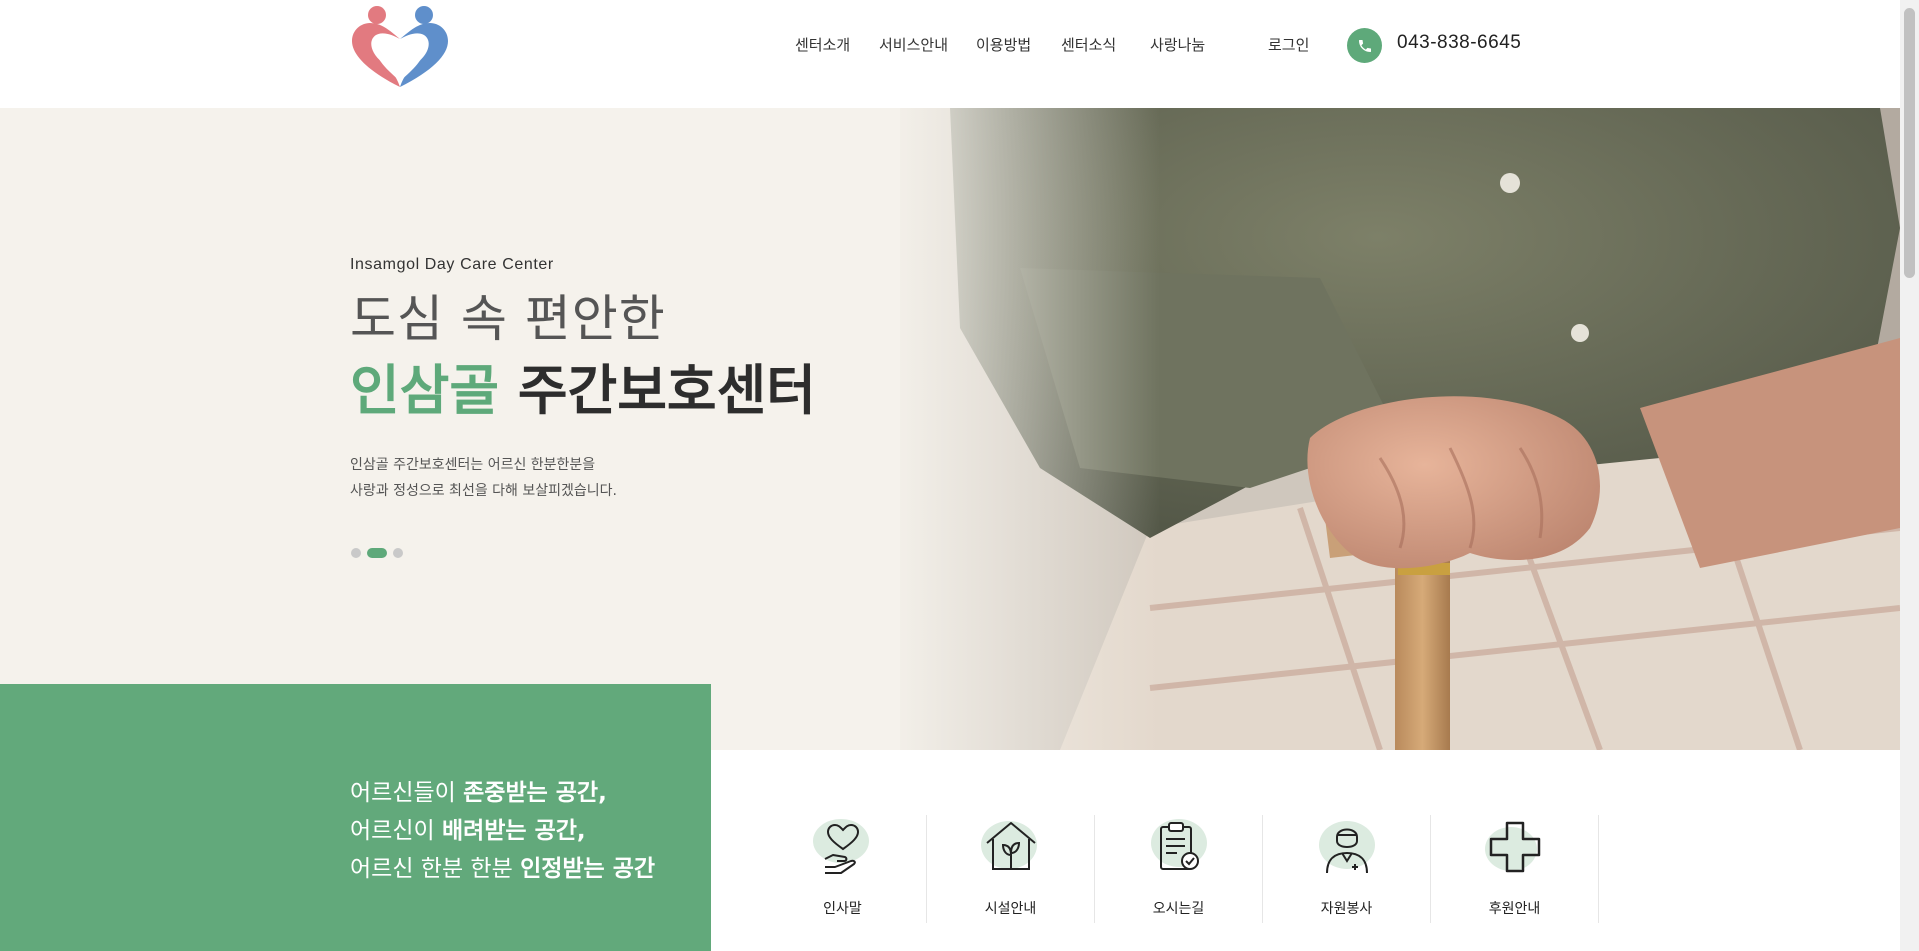 This screenshot has height=951, width=1919. I want to click on nurse-icon, so click(1346, 847).